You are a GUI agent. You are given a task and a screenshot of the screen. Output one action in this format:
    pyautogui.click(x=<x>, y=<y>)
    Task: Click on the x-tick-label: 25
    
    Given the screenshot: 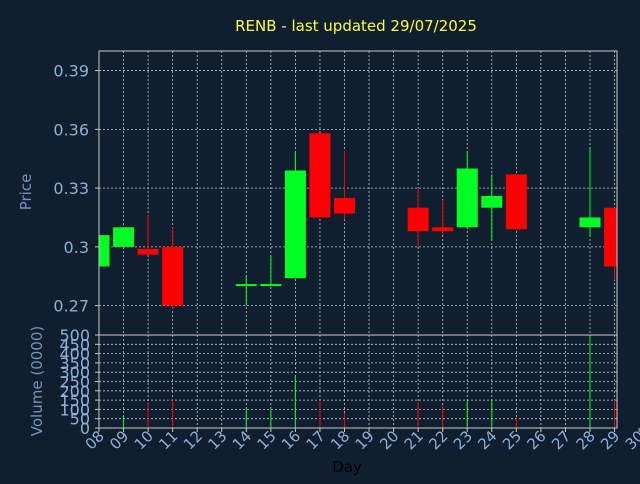 What is the action you would take?
    pyautogui.click(x=512, y=440)
    